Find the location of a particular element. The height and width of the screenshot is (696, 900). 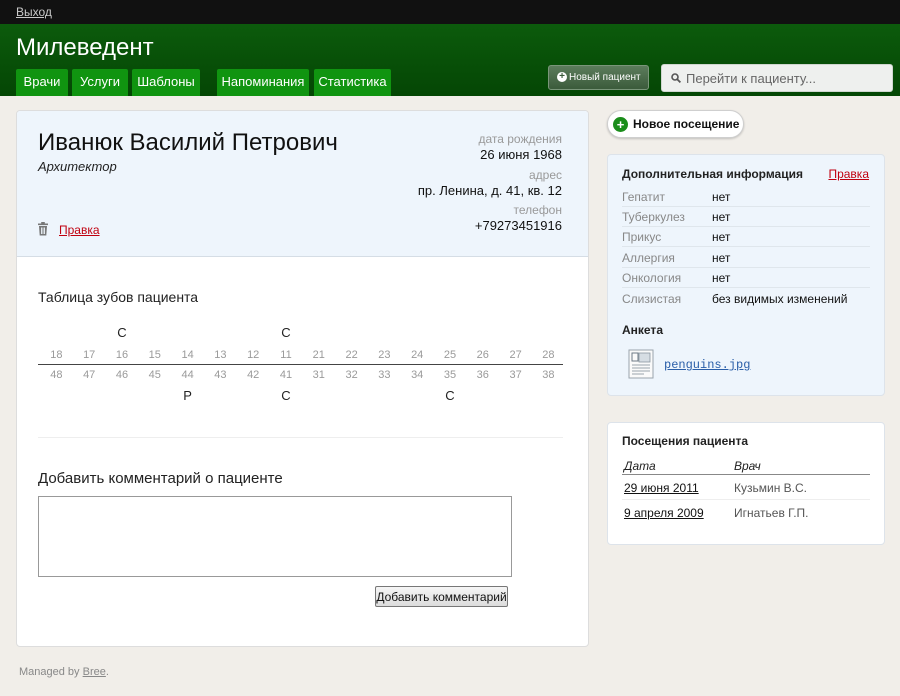

nav-templates: Шаблоны is located at coordinates (166, 82).